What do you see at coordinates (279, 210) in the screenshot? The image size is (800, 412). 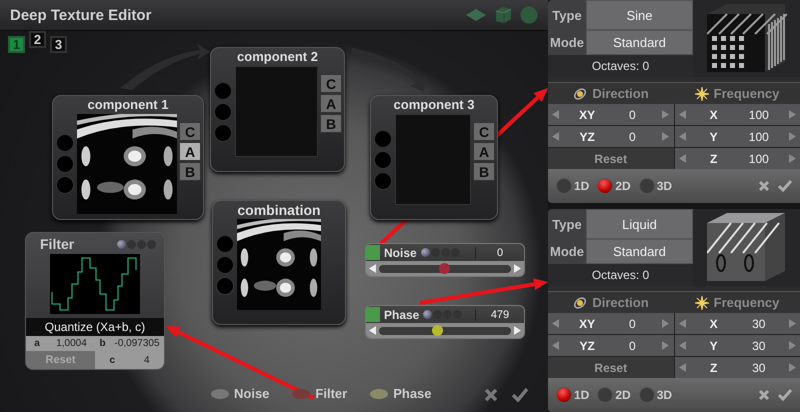 I see `node-title: combination` at bounding box center [279, 210].